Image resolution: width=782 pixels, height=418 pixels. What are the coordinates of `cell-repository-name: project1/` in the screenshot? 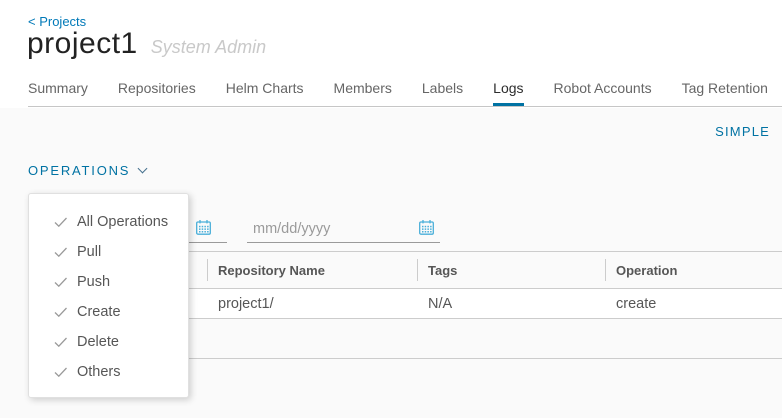 It's located at (246, 303).